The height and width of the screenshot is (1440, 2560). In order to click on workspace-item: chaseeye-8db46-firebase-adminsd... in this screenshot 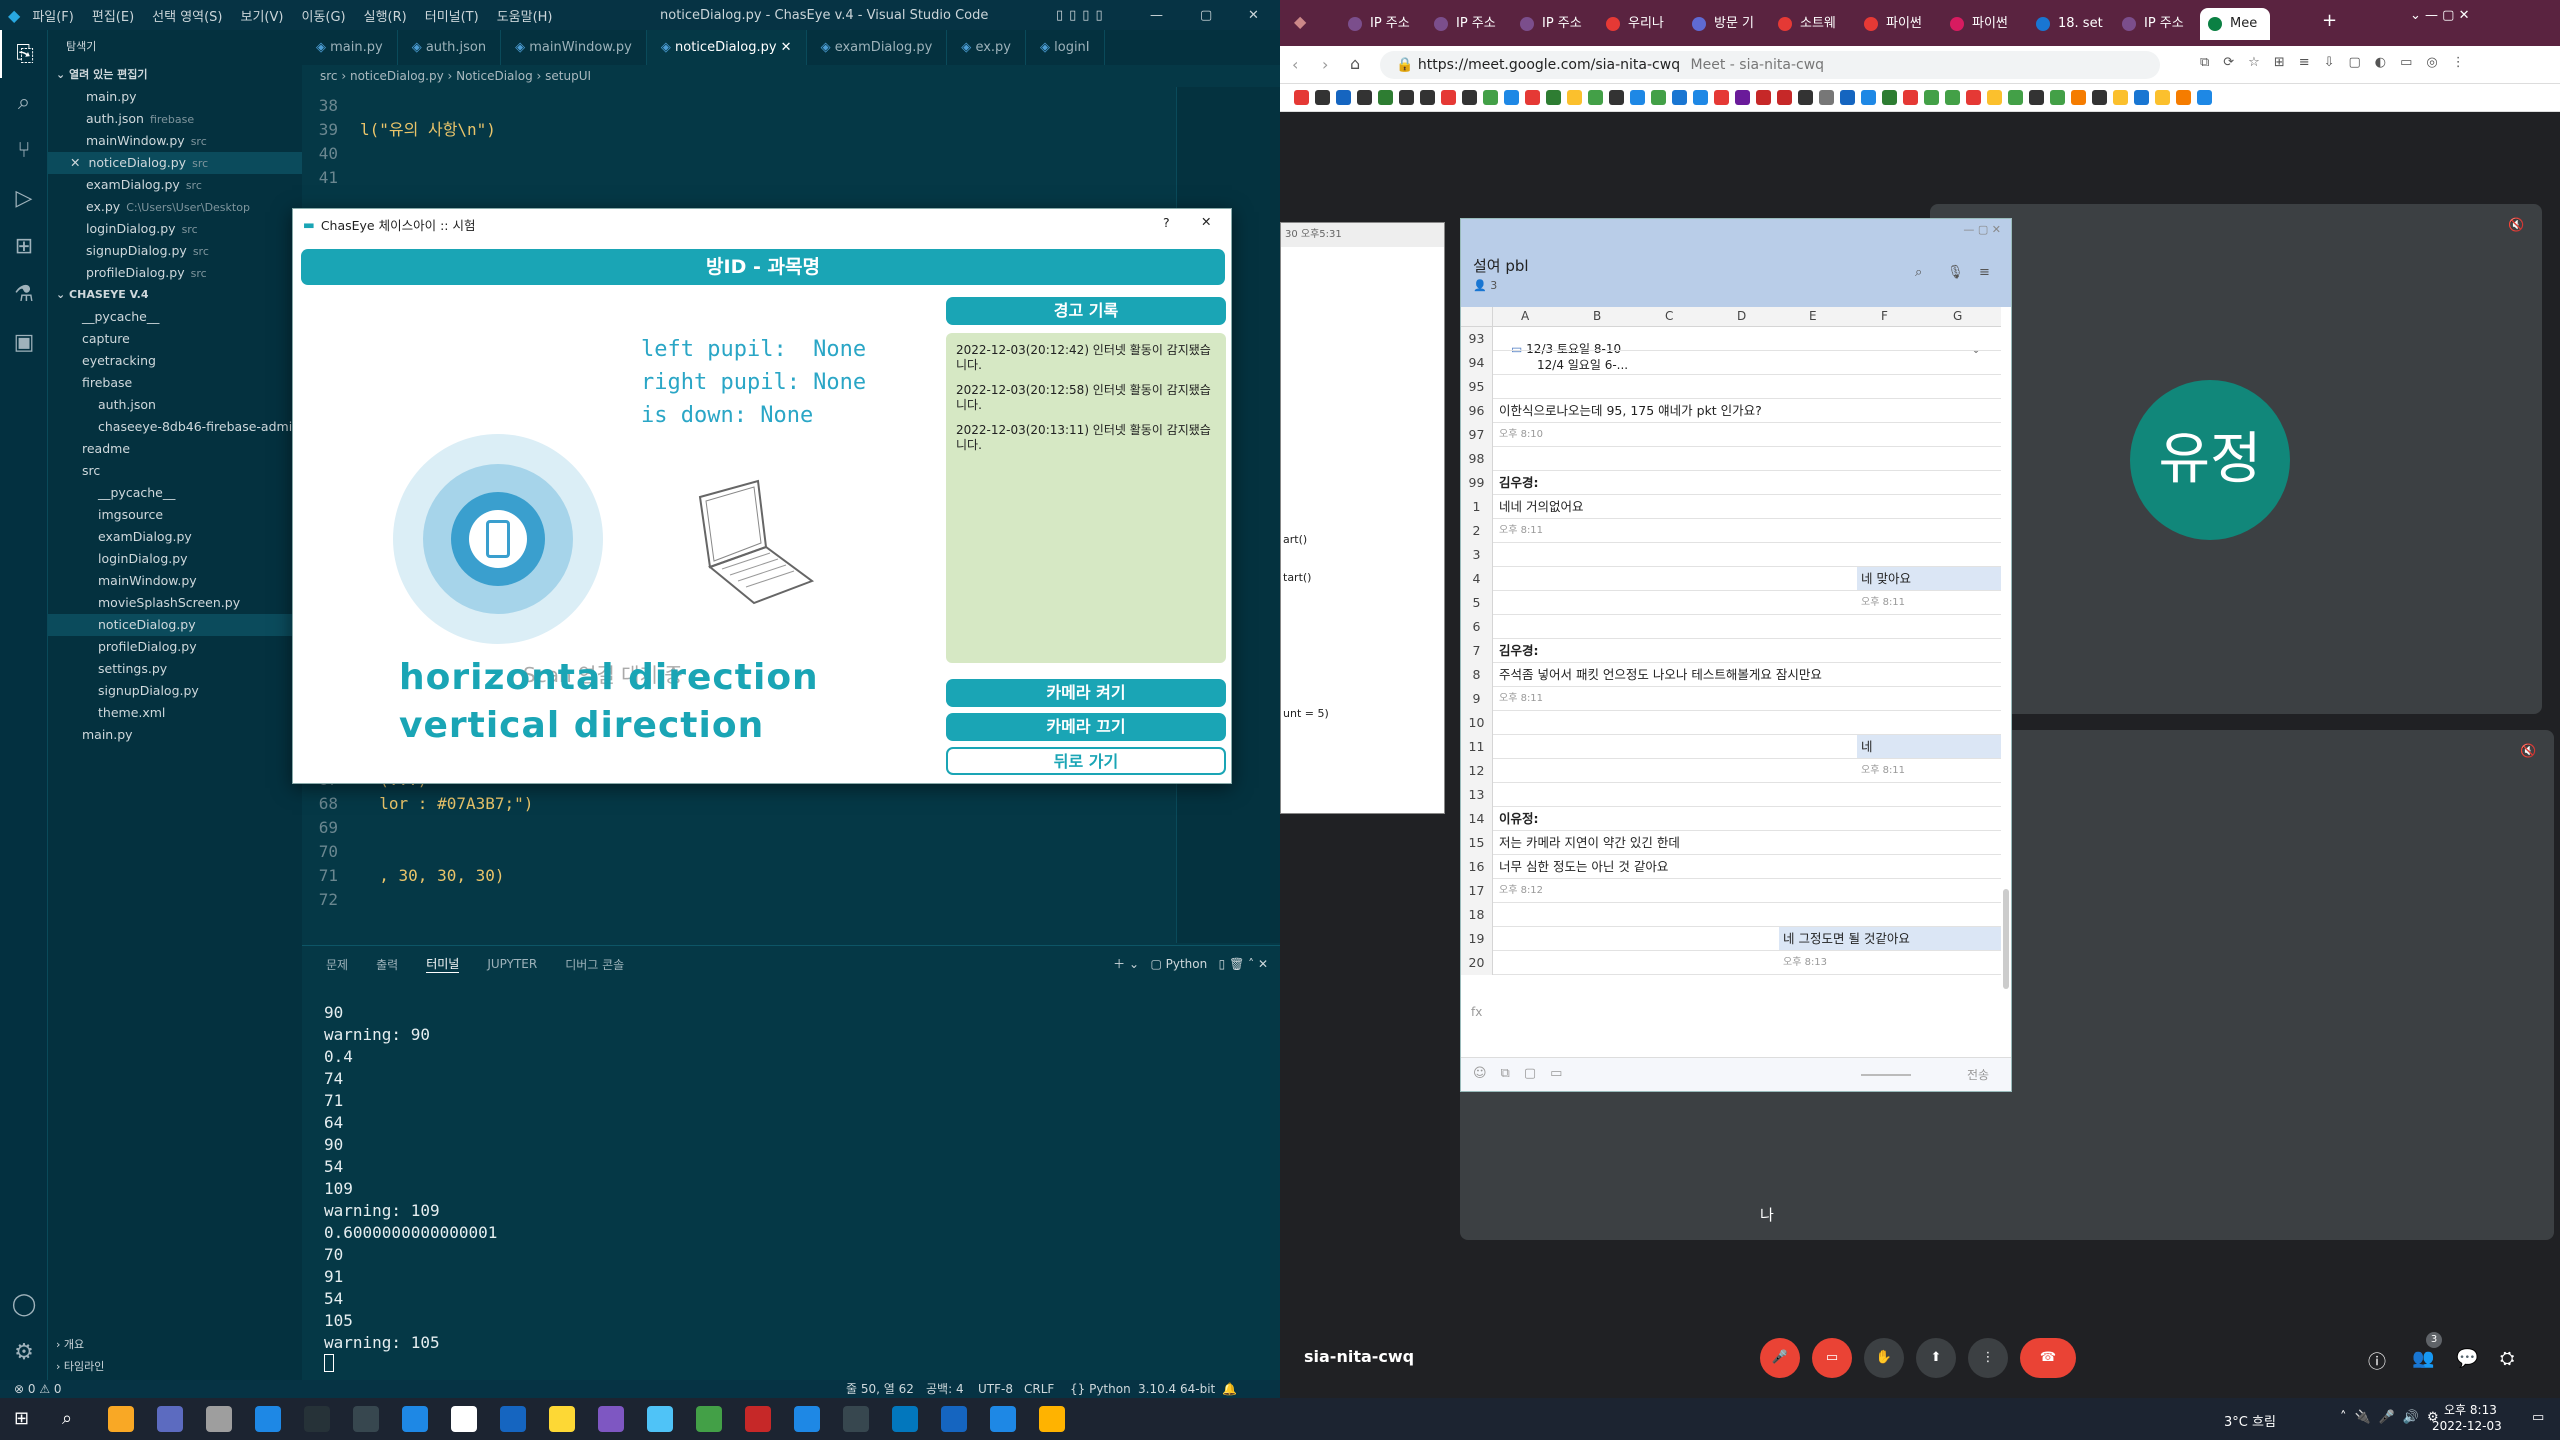, I will do `click(175, 427)`.